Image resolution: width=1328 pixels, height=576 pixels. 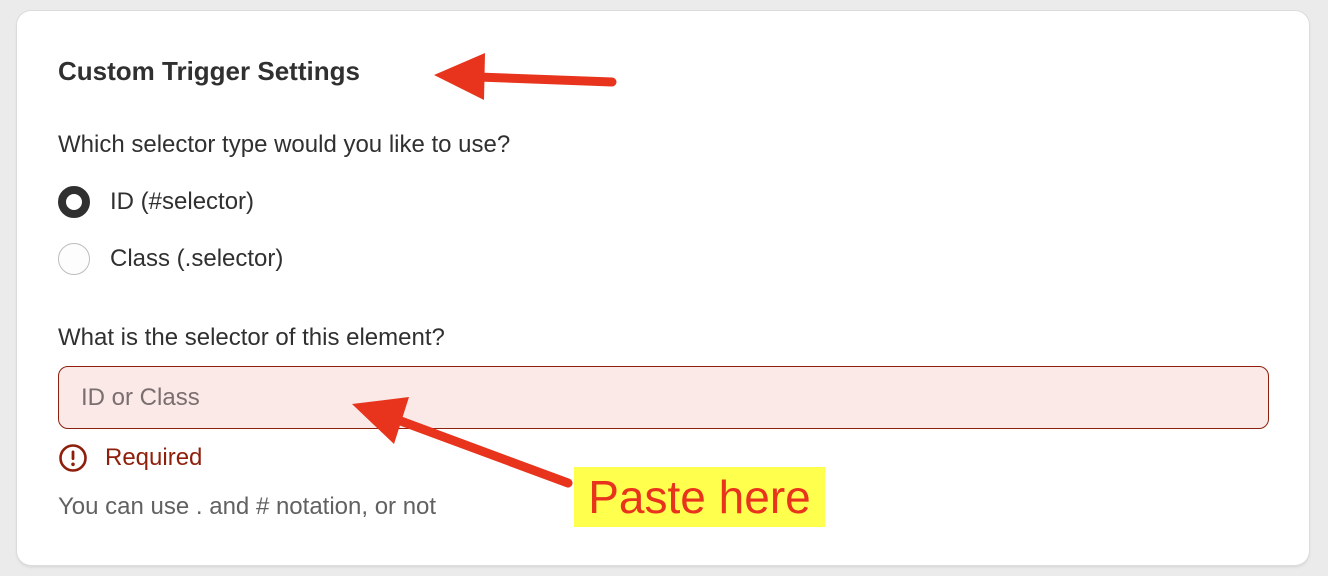 What do you see at coordinates (74, 259) in the screenshot?
I see `radio-button-class` at bounding box center [74, 259].